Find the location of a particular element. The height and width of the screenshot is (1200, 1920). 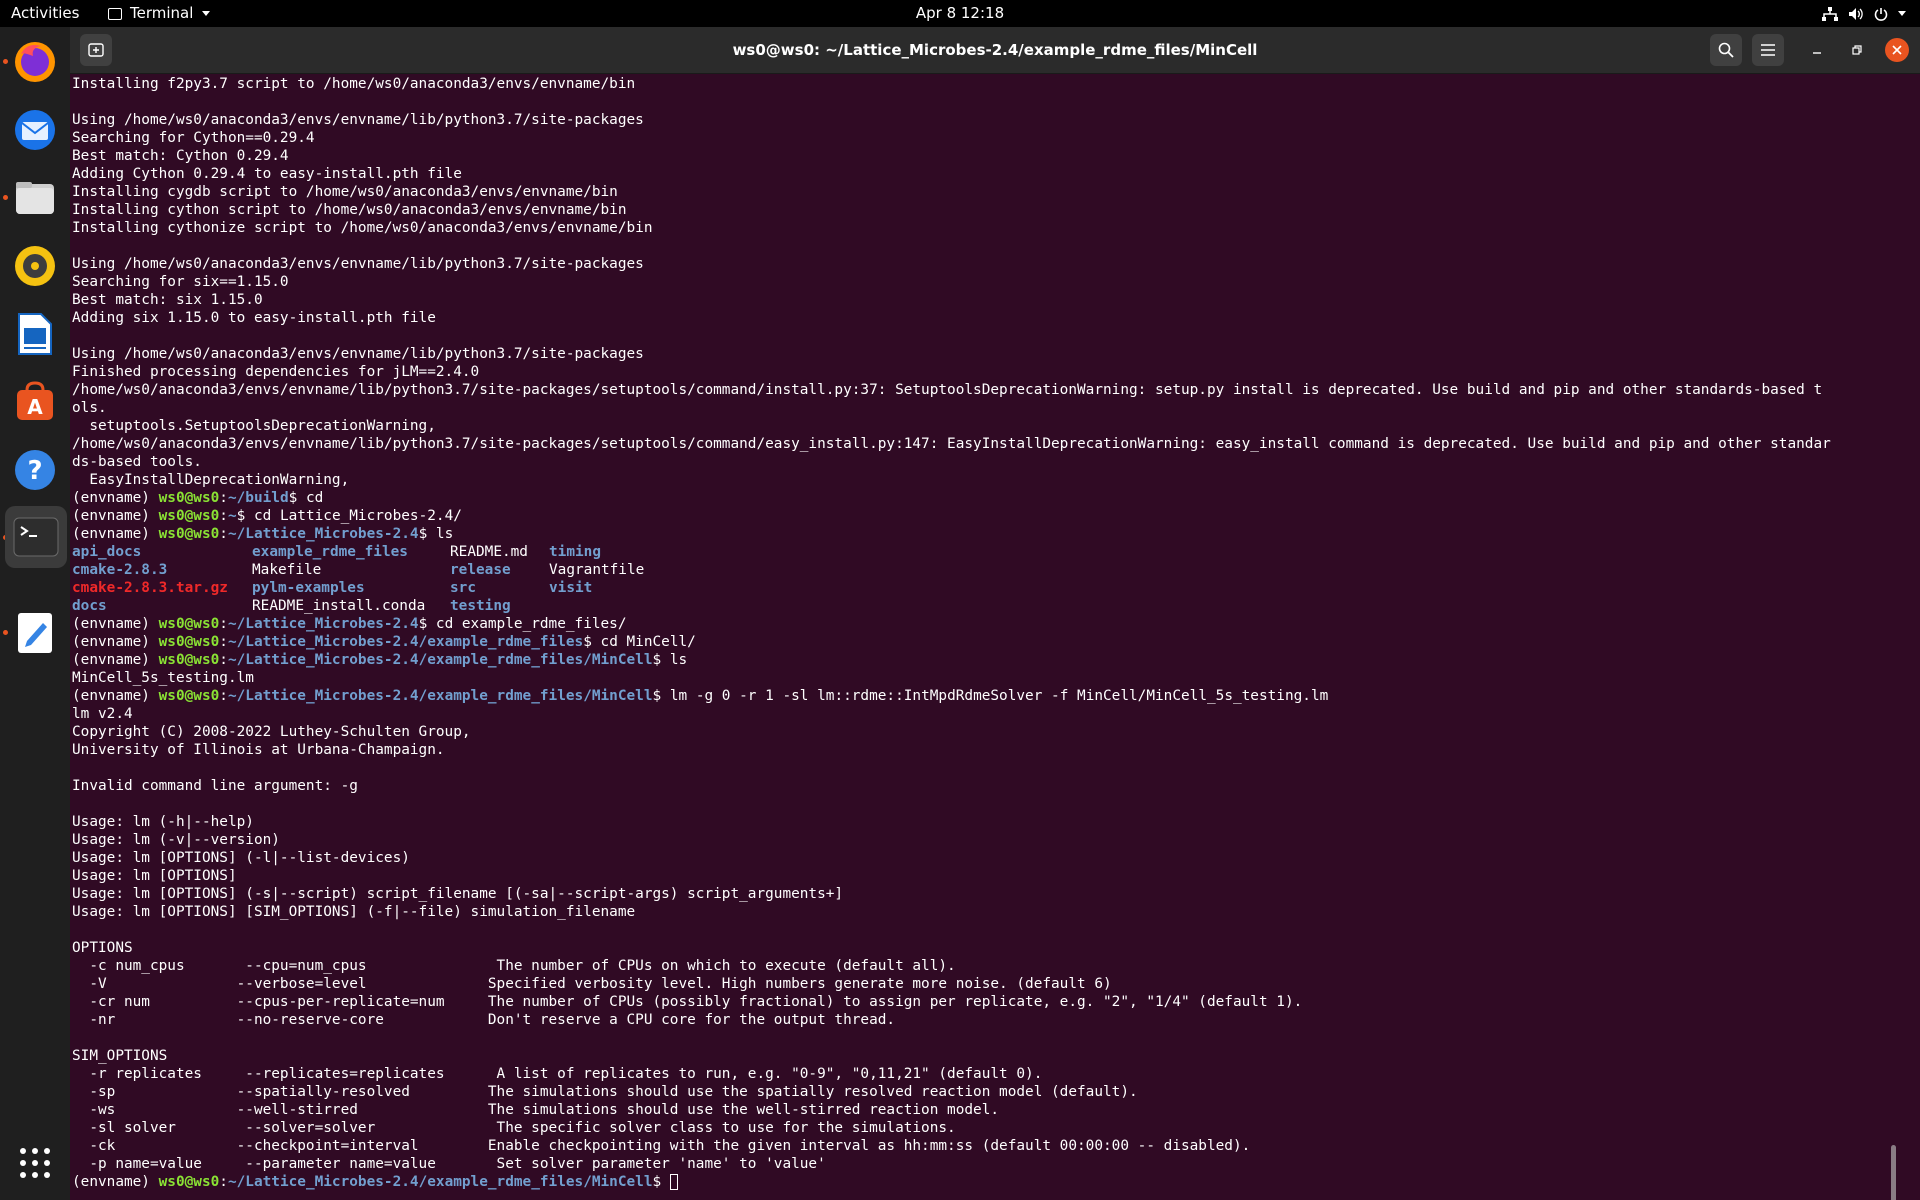

close-icon is located at coordinates (1897, 50).